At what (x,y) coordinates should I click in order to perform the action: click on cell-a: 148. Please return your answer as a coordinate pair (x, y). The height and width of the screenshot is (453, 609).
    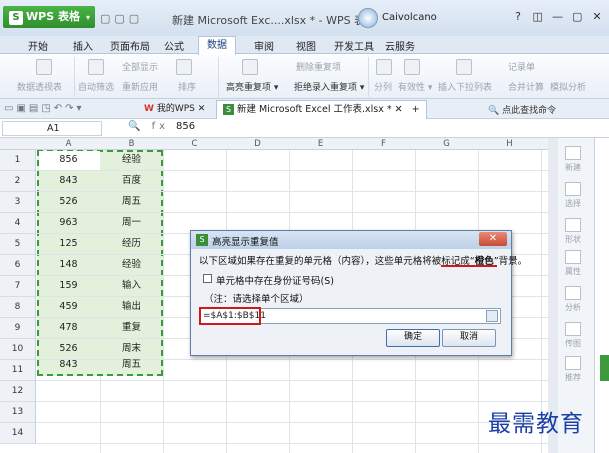
    Looking at the image, I should click on (68, 265).